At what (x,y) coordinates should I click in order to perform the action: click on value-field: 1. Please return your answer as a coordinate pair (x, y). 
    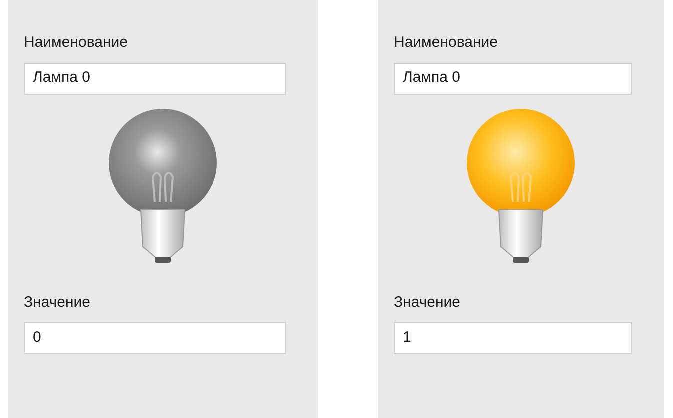
    Looking at the image, I should click on (513, 338).